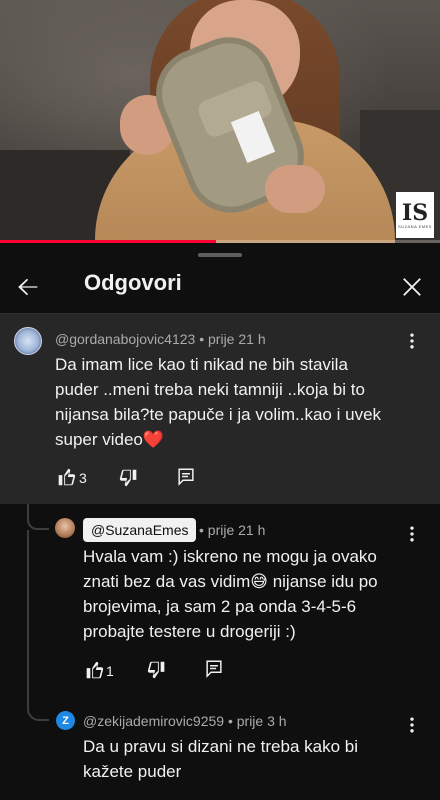  Describe the element at coordinates (220, 606) in the screenshot. I see `comment-line: brojevima, ja sam 2 pa onda 3-4-5-6` at that location.